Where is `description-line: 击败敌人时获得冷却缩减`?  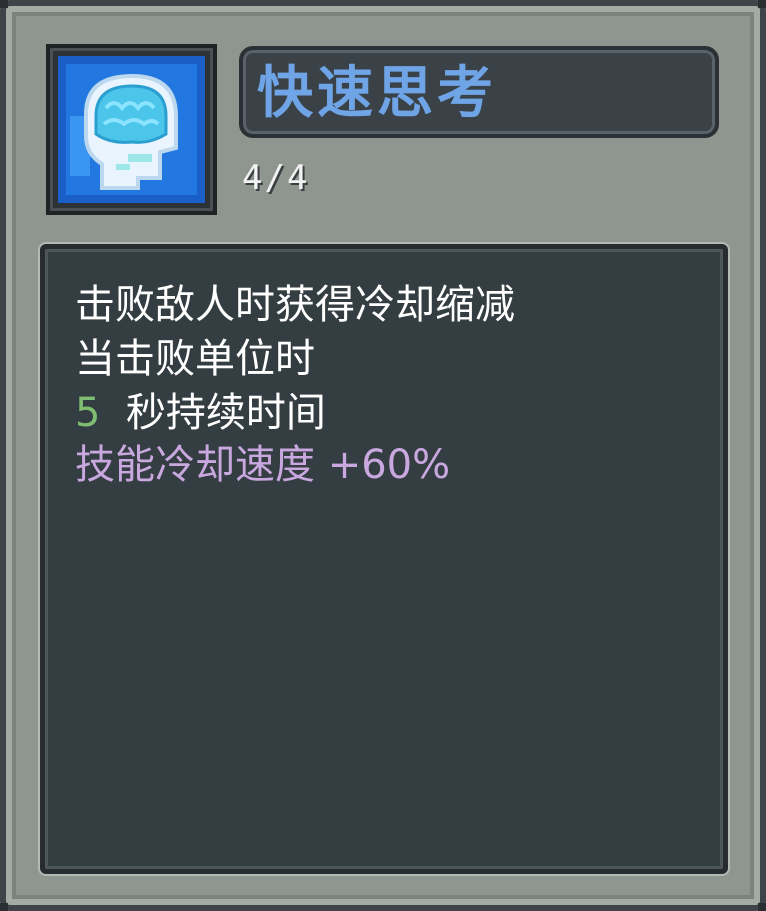
description-line: 击败敌人时获得冷却缩减 is located at coordinates (295, 305).